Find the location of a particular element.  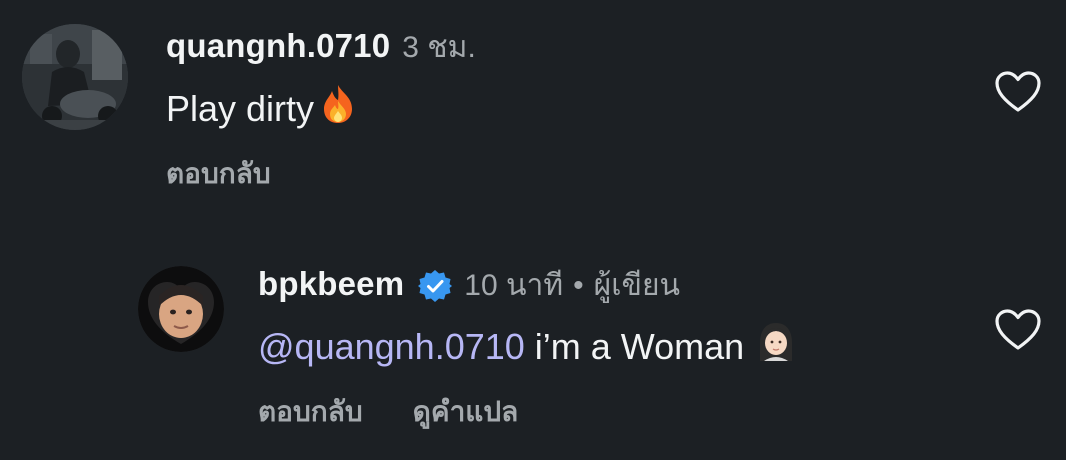

mention-link: @quangnh.0710 is located at coordinates (391, 347).